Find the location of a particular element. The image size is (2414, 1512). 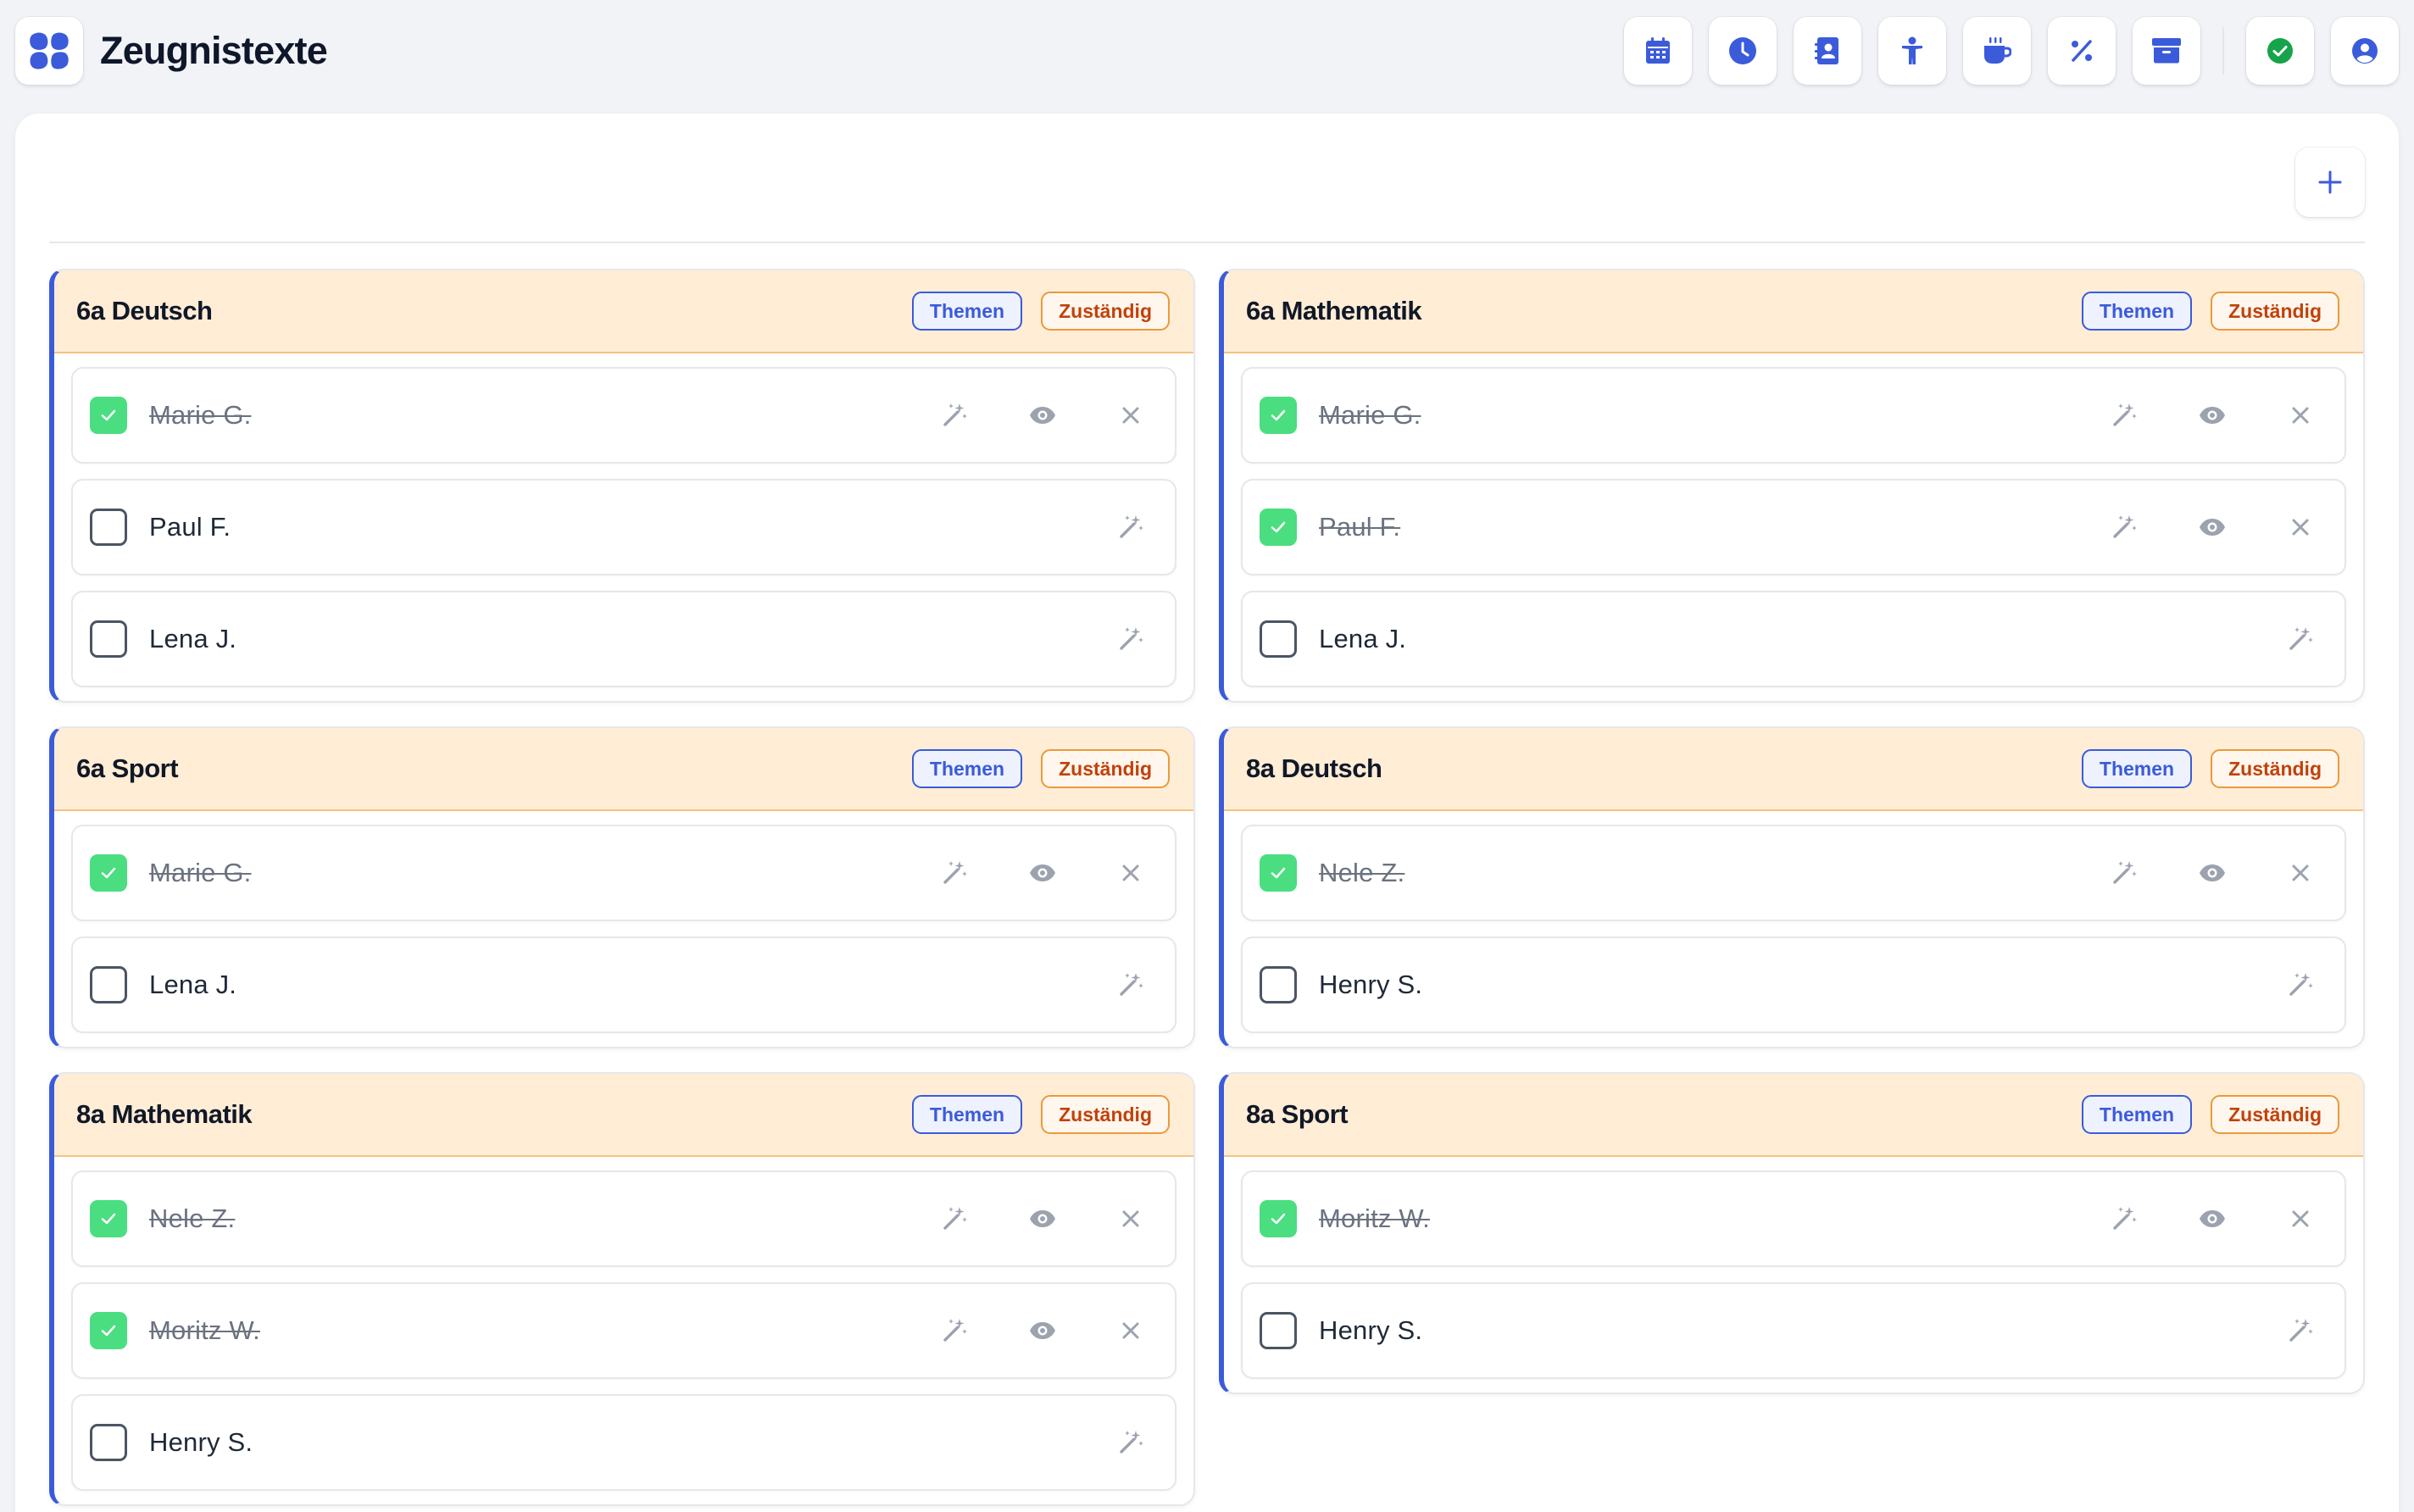

student-row: Lena J. is located at coordinates (623, 985).